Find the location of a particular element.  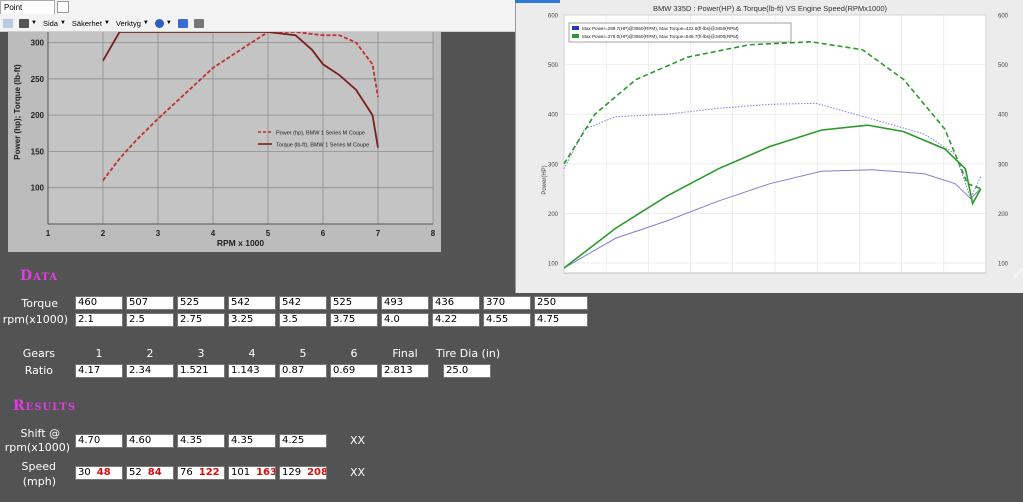

popup-y-tick: 200 is located at coordinates (553, 215).